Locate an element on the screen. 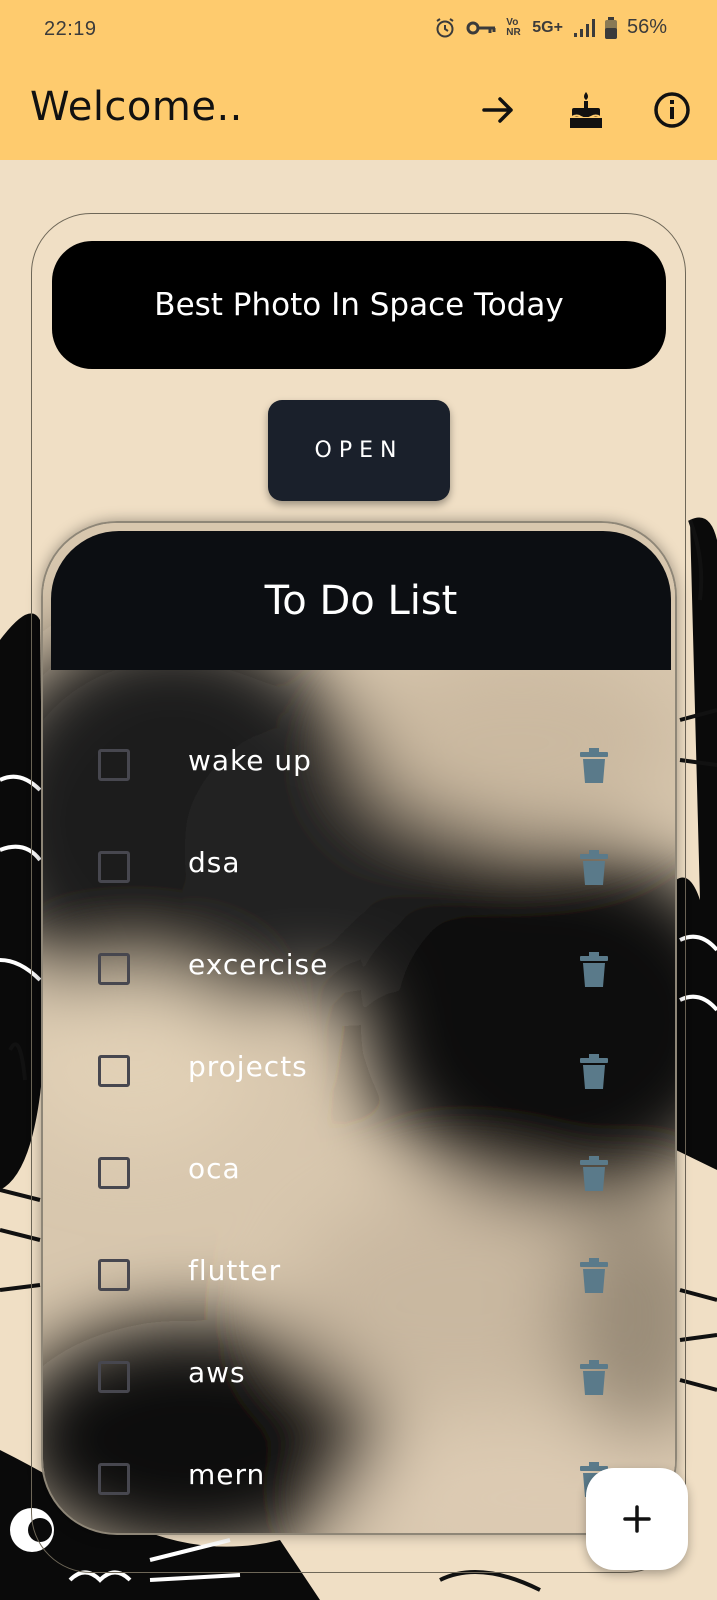 This screenshot has height=1600, width=717. todo-text: dsa is located at coordinates (214, 862).